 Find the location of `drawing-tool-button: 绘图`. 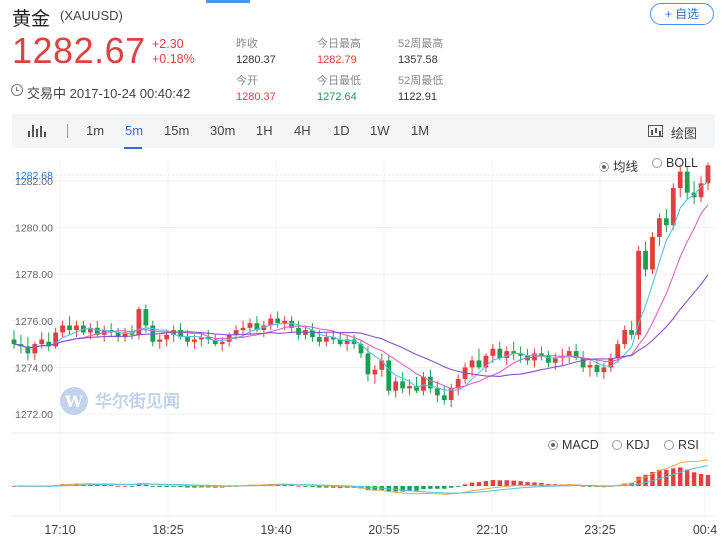

drawing-tool-button: 绘图 is located at coordinates (684, 132).